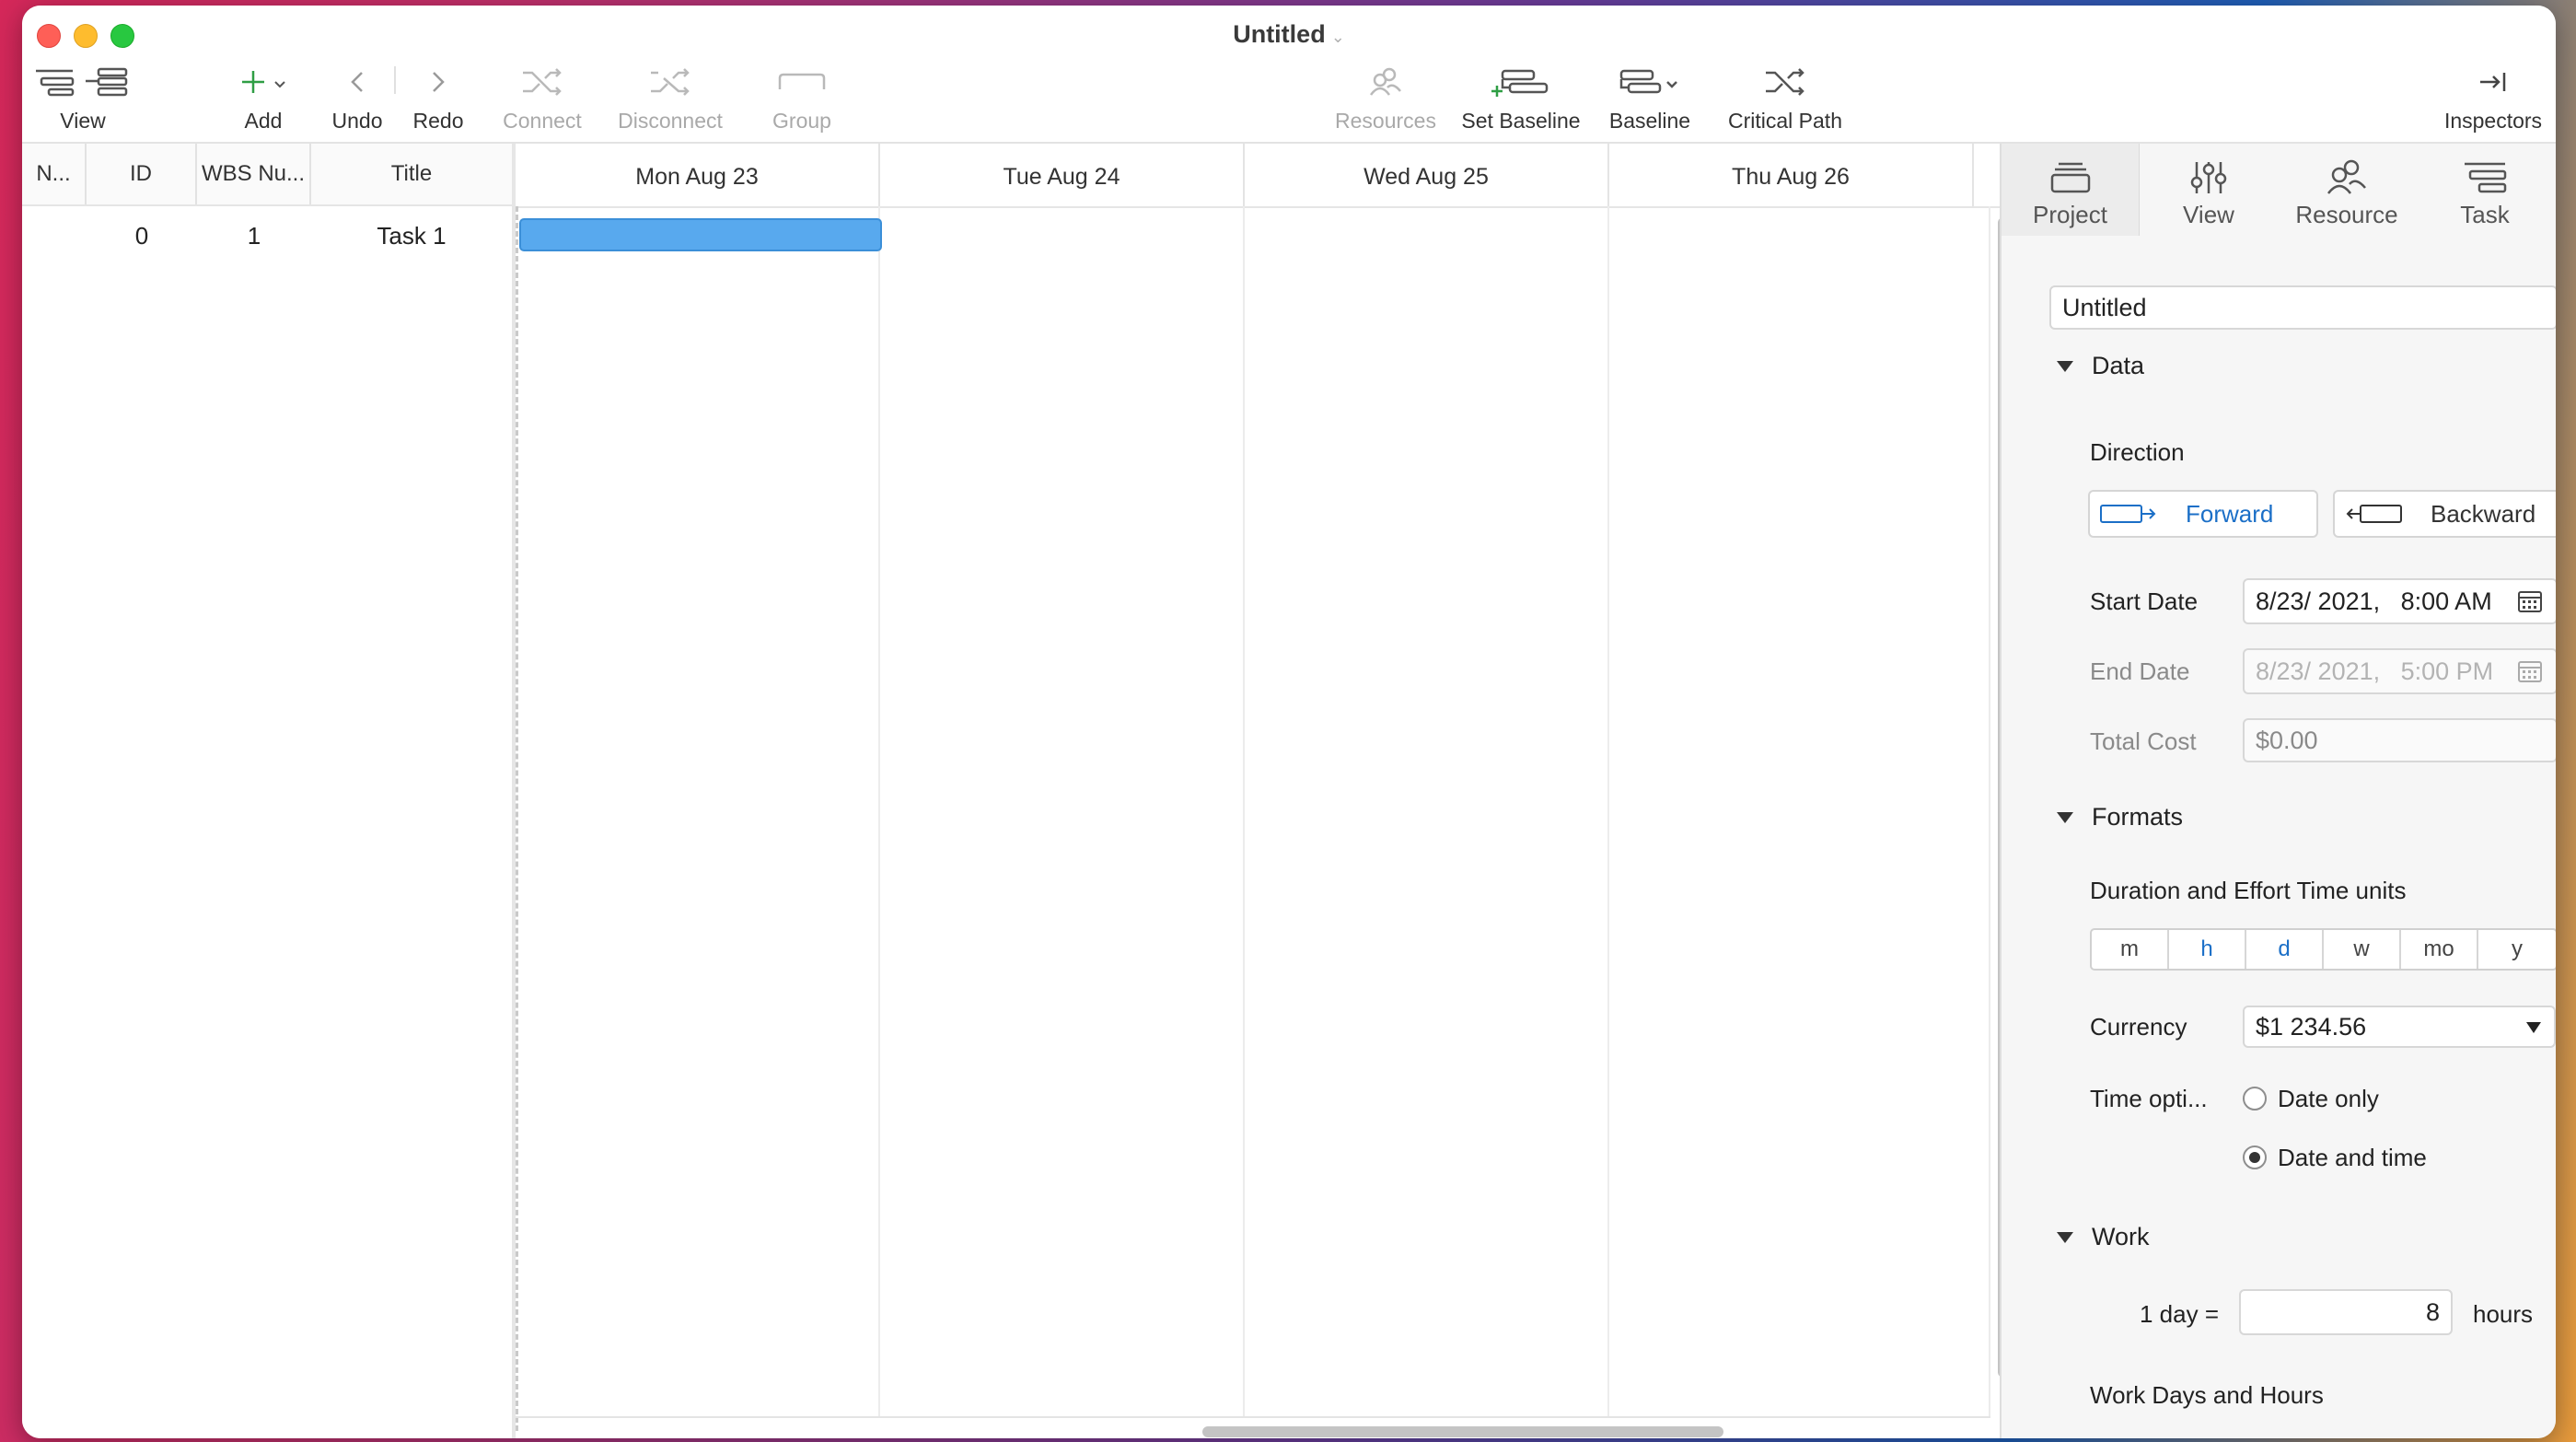 This screenshot has width=2576, height=1442. I want to click on undo-button: Undo, so click(357, 96).